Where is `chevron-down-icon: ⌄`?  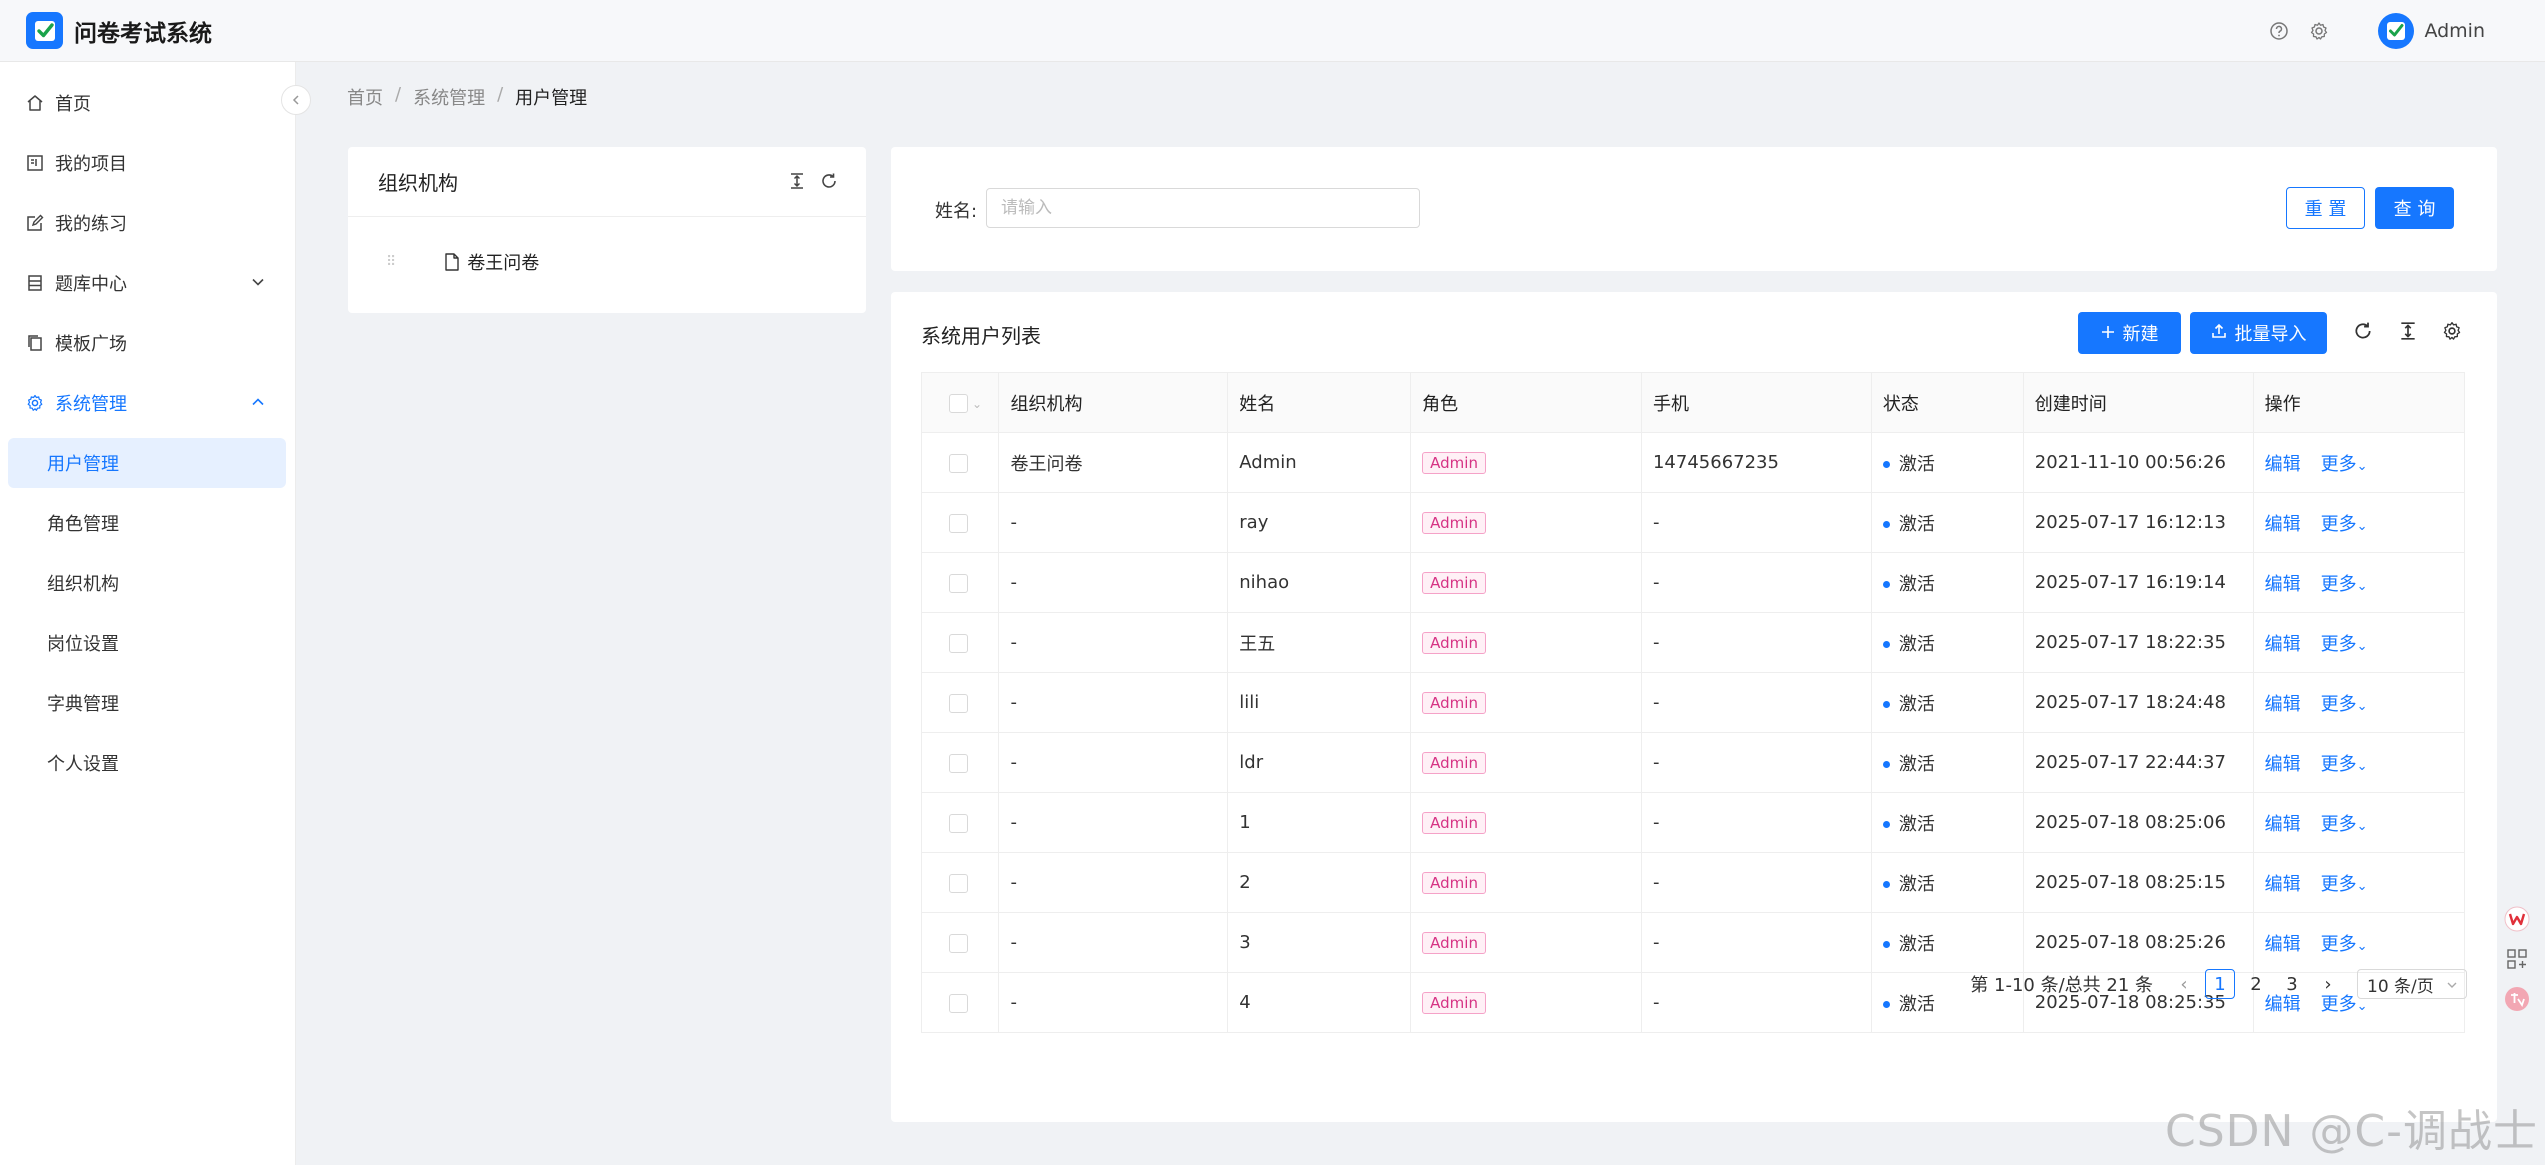 chevron-down-icon: ⌄ is located at coordinates (977, 404).